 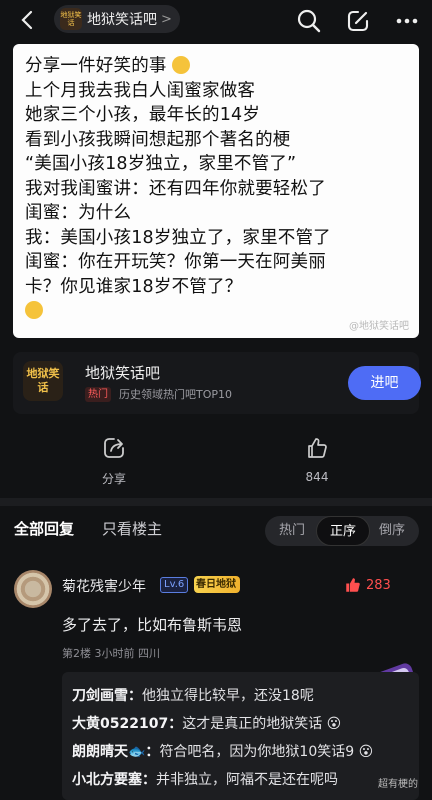 What do you see at coordinates (217, 383) in the screenshot?
I see `forum-card: 地狱笑话 地狱笑话吧 热门 历史领域热门吧TOP10 进吧` at bounding box center [217, 383].